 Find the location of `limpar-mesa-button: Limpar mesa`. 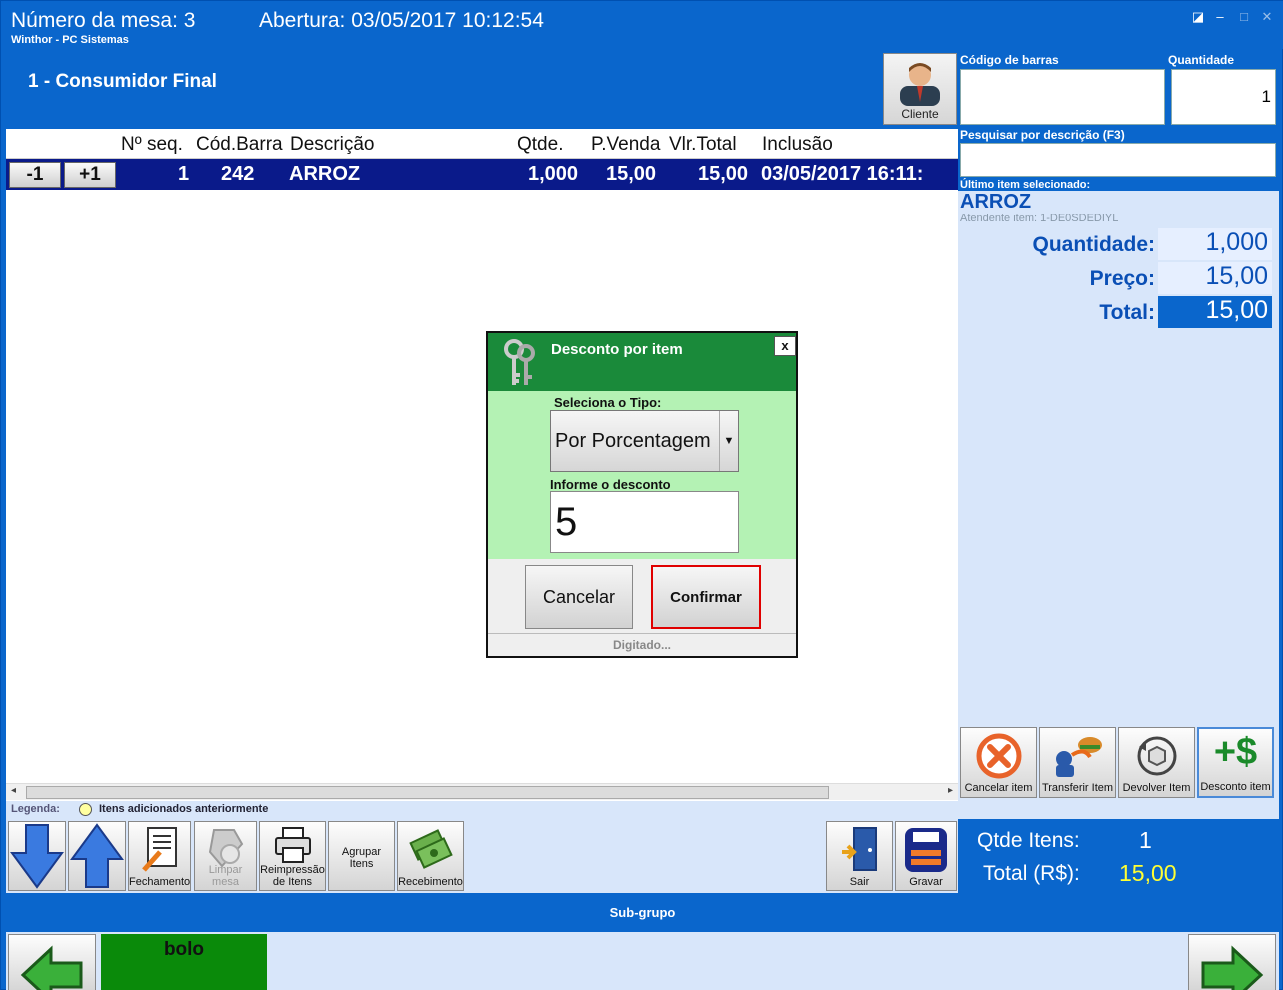

limpar-mesa-button: Limpar mesa is located at coordinates (225, 856).